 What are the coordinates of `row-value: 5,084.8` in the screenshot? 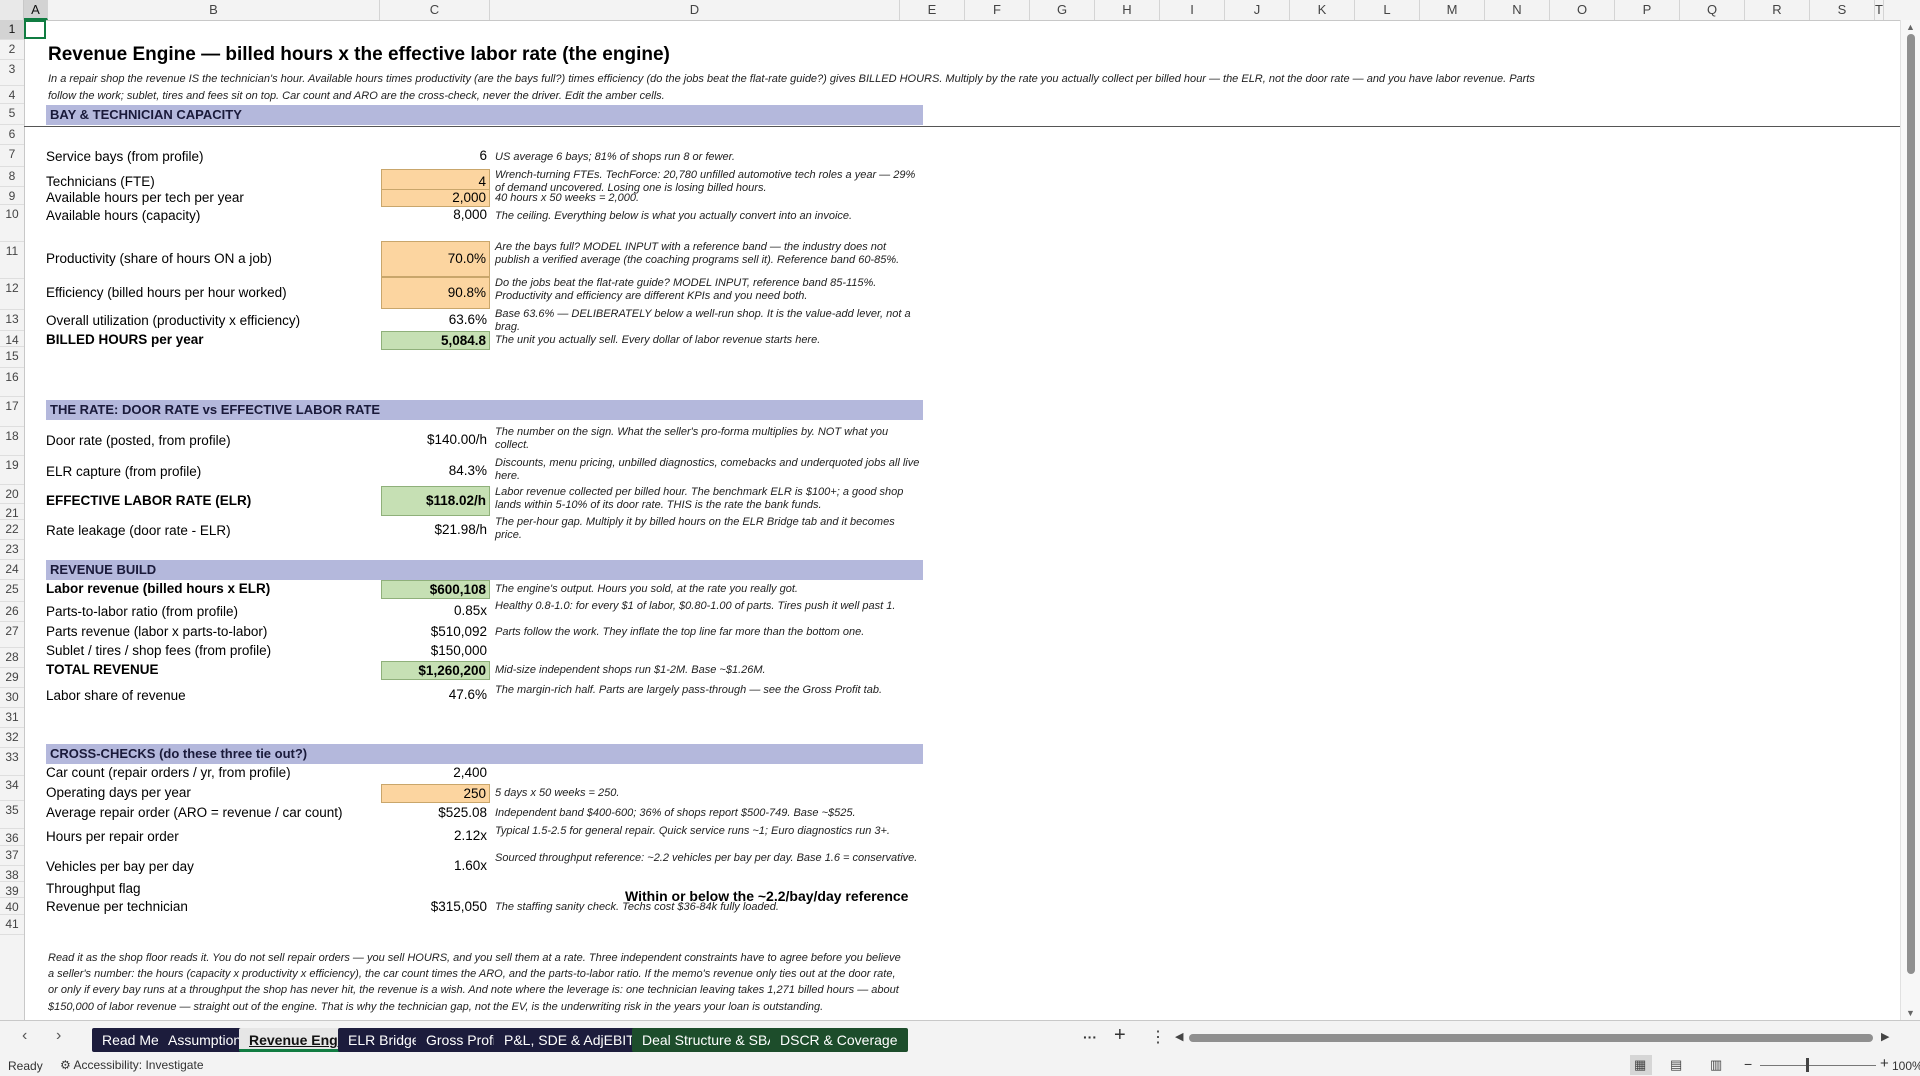 It's located at (435, 340).